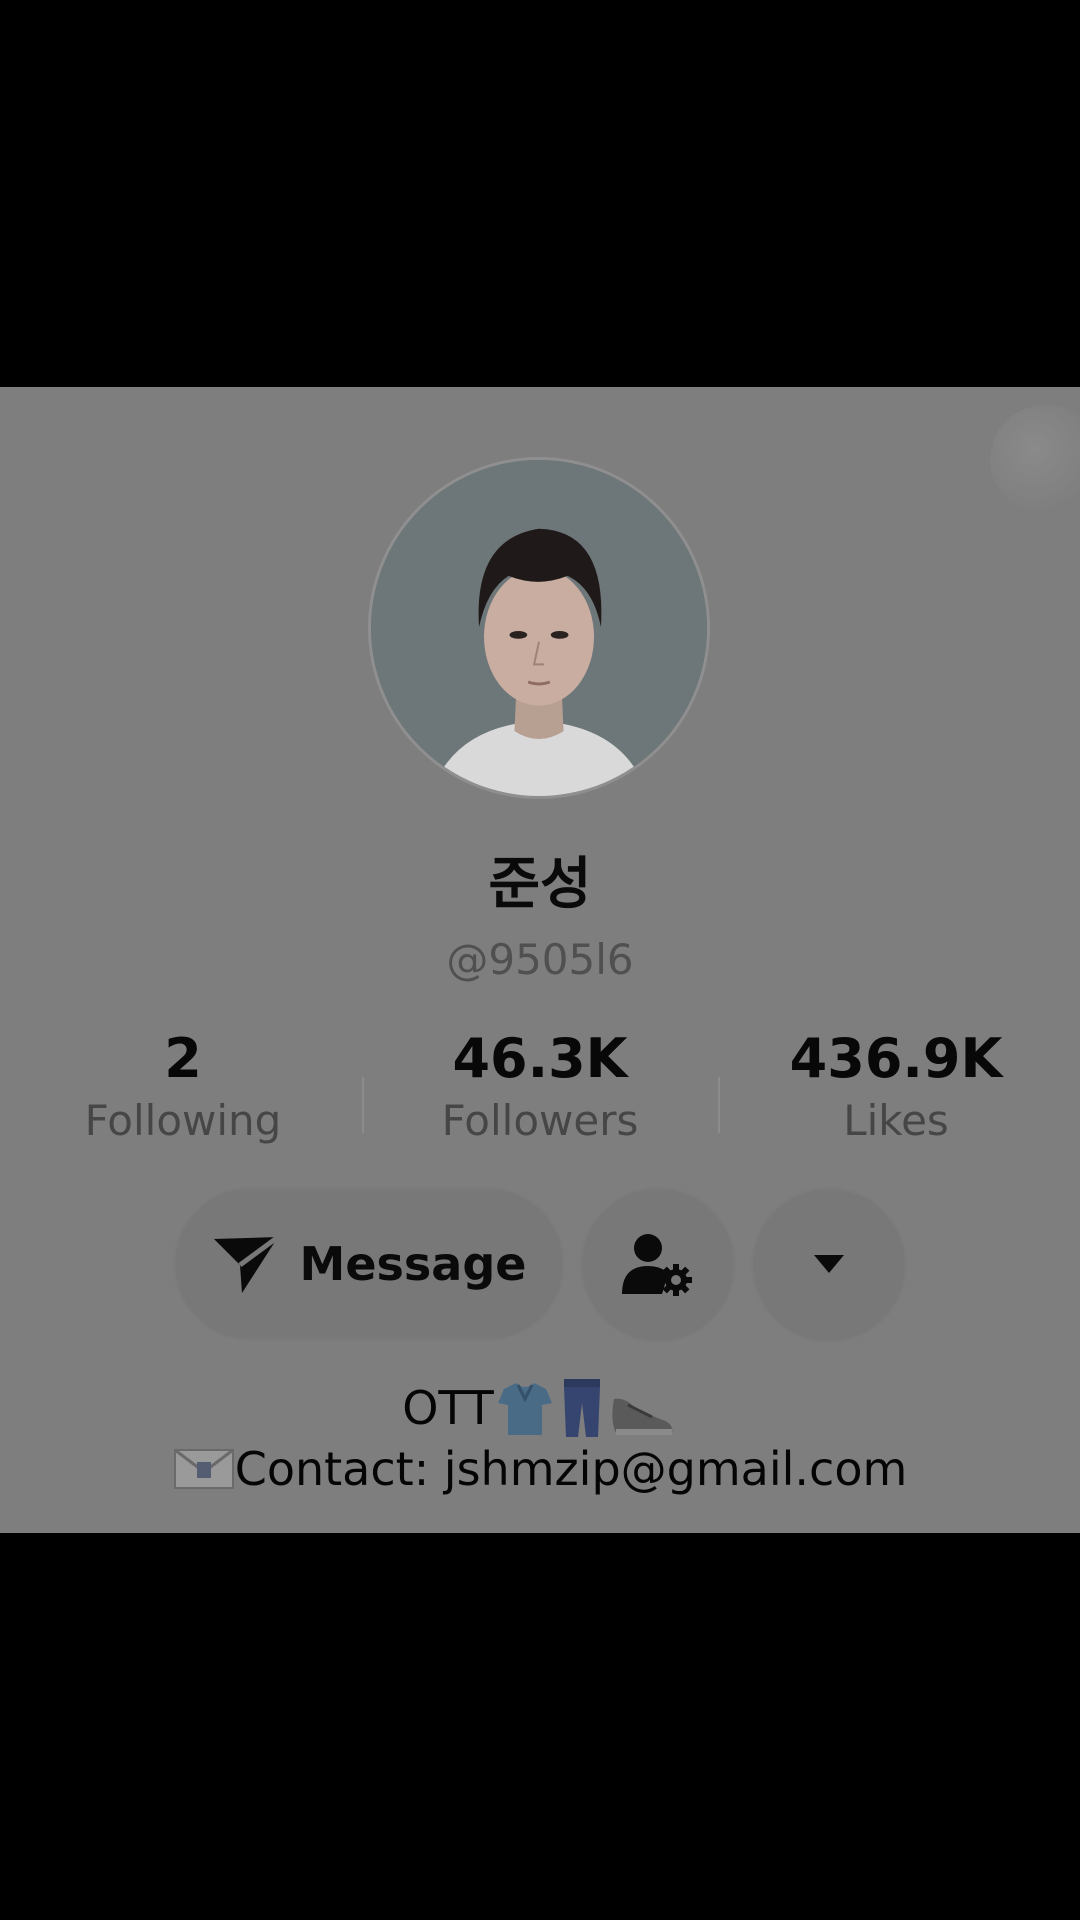 This screenshot has width=1080, height=1920. Describe the element at coordinates (524, 1409) in the screenshot. I see `t-shirt-icon` at that location.